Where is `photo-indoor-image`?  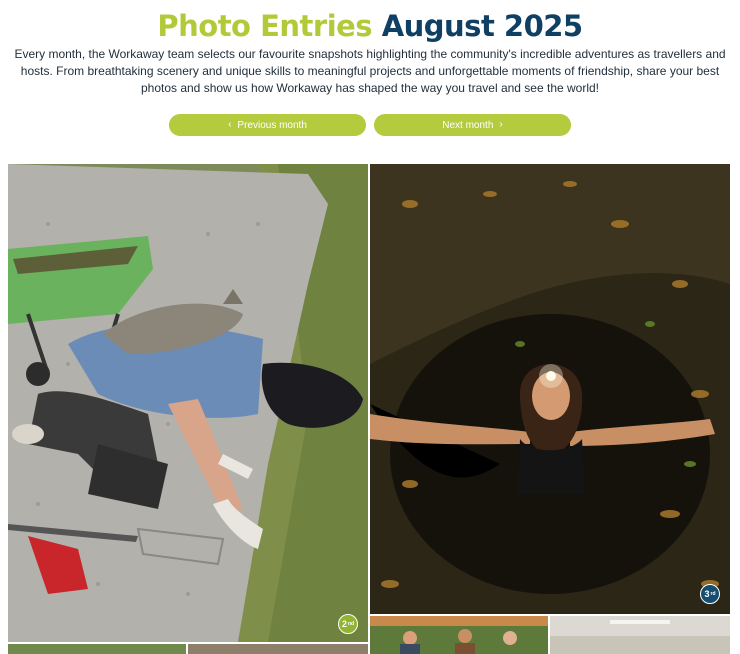
photo-indoor-image is located at coordinates (640, 635).